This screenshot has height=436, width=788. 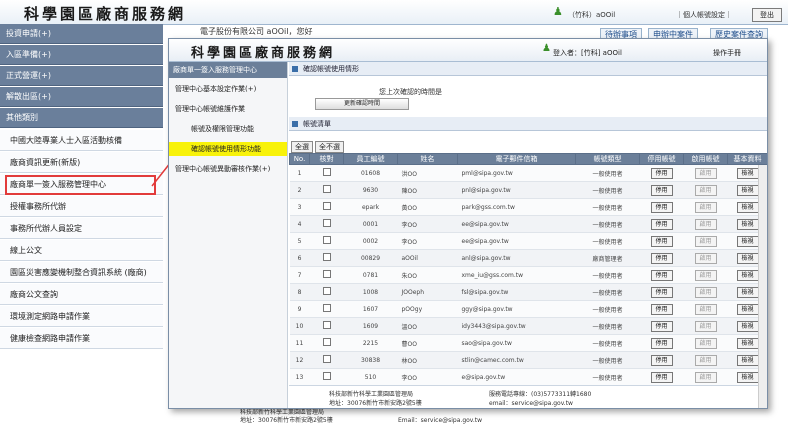 What do you see at coordinates (105, 14) in the screenshot?
I see `bg-site-title: 科學園區廠商服務網` at bounding box center [105, 14].